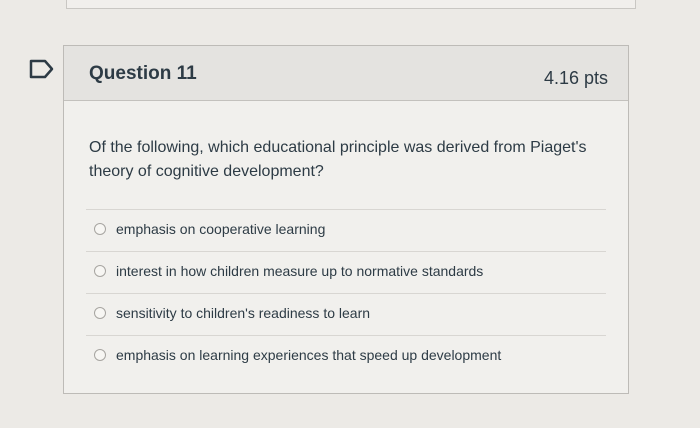  I want to click on previous-question-card, so click(351, 4).